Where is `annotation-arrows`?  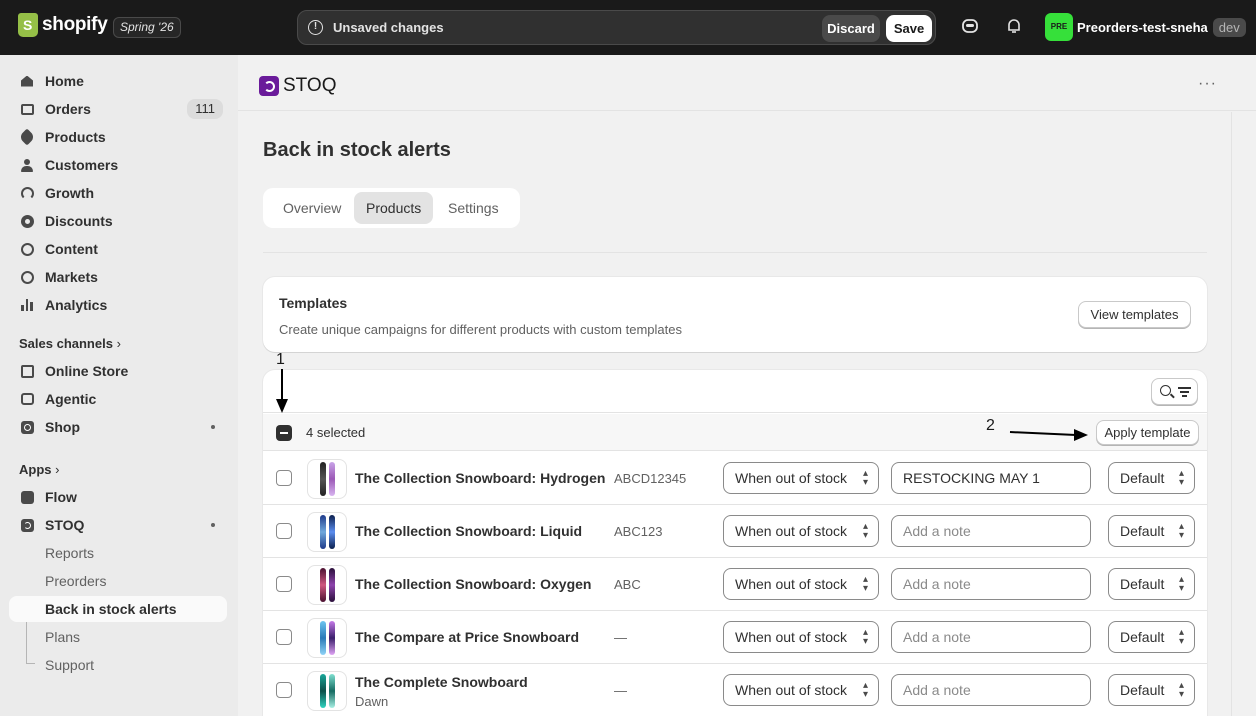
annotation-arrows is located at coordinates (682, 405).